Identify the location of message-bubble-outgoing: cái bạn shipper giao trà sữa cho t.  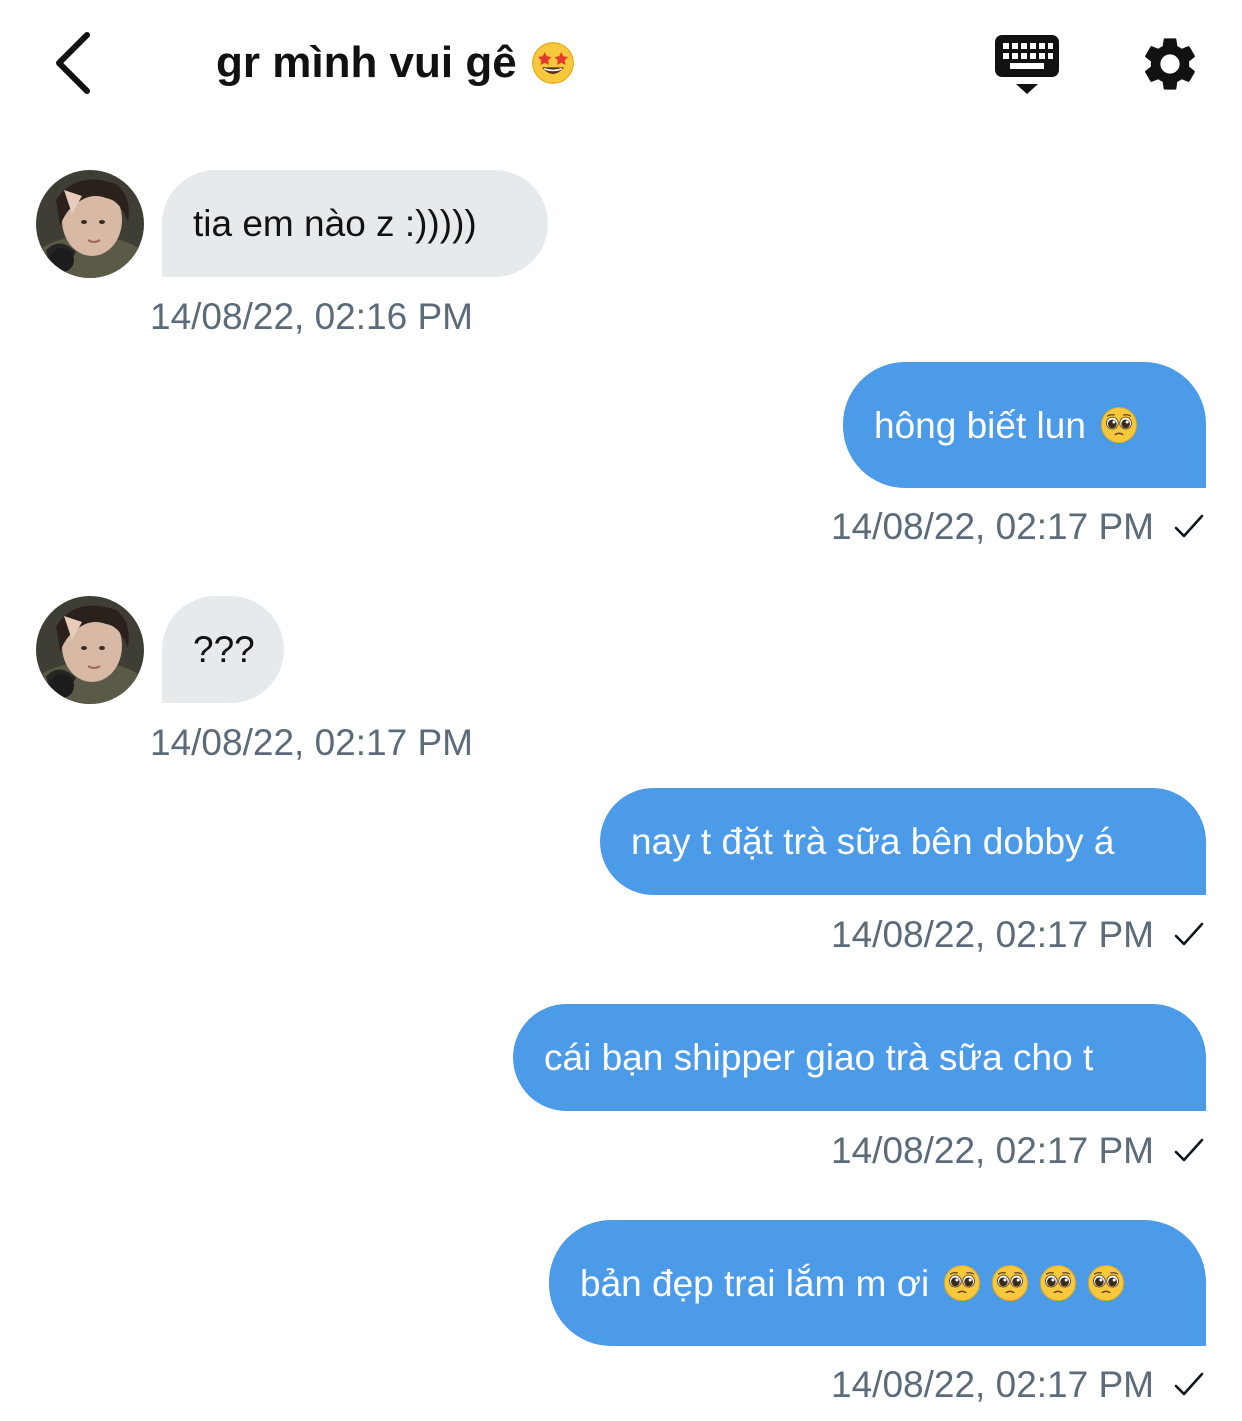
(859, 1057).